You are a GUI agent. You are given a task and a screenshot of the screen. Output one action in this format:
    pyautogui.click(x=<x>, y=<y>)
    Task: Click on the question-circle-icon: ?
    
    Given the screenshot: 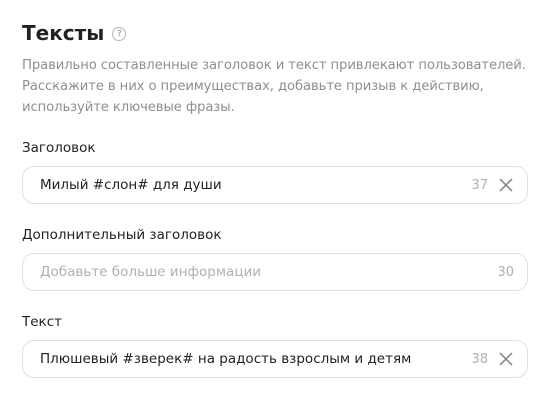 What is the action you would take?
    pyautogui.click(x=119, y=34)
    